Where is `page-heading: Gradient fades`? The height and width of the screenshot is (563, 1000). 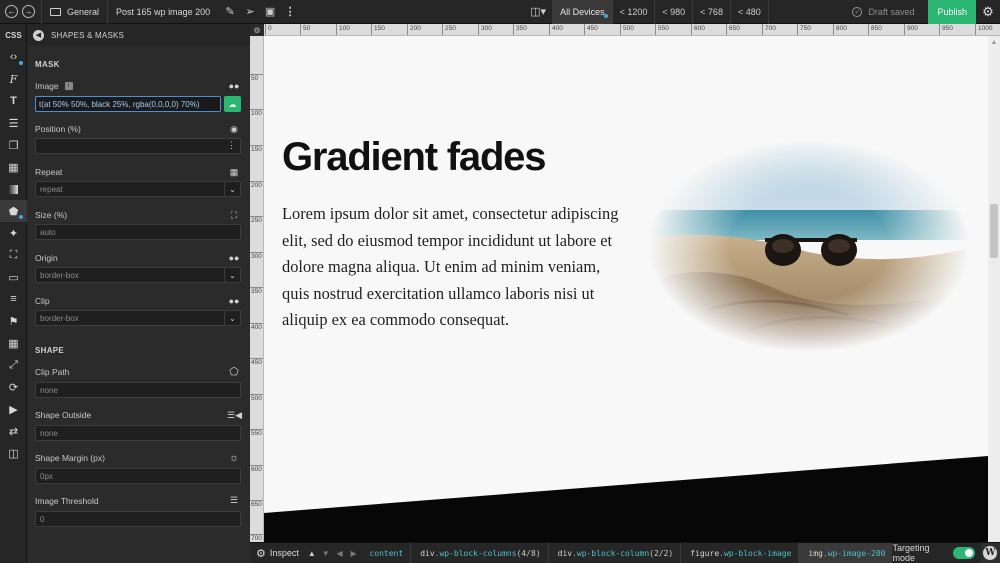
page-heading: Gradient fades is located at coordinates (414, 157).